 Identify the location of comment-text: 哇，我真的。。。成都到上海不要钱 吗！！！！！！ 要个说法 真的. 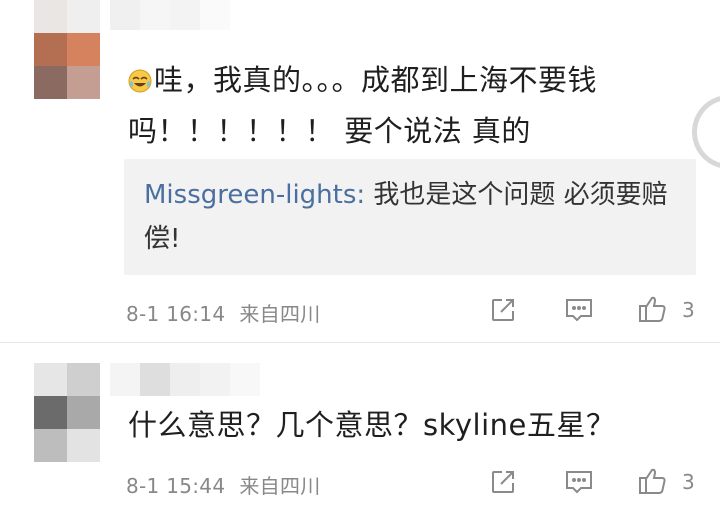
(363, 105).